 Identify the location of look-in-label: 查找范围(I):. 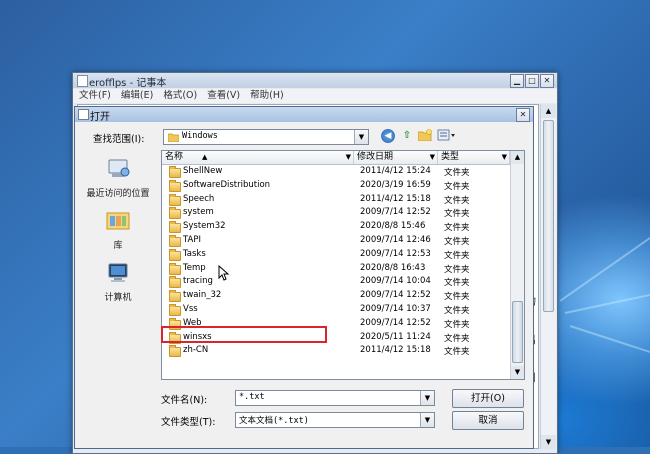
(119, 139).